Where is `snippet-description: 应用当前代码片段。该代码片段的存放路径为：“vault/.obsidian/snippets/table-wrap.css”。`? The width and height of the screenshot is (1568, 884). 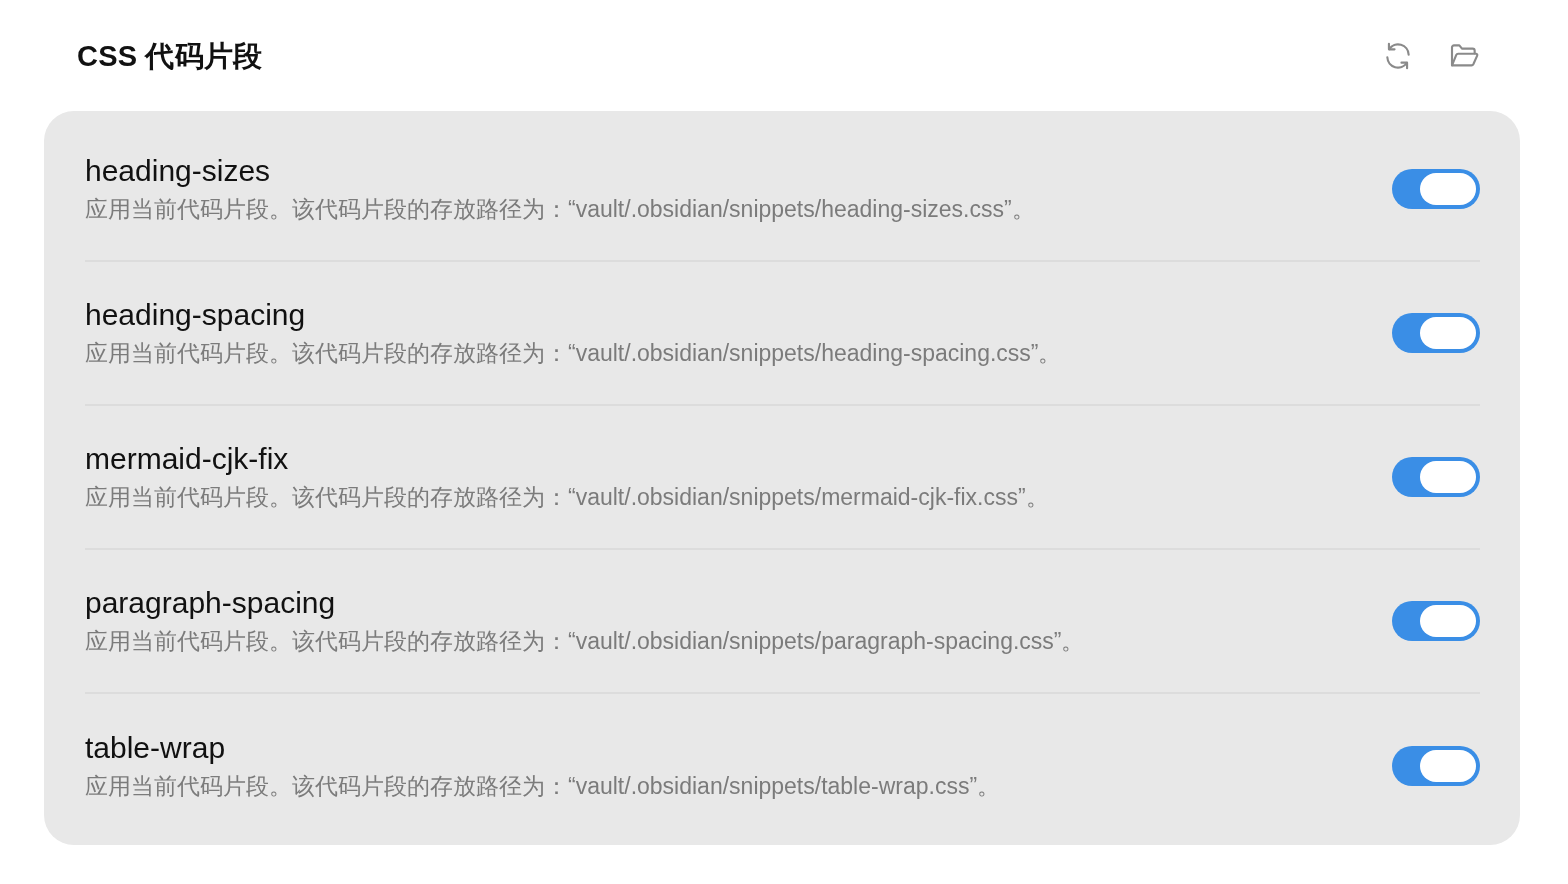 snippet-description: 应用当前代码片段。该代码片段的存放路径为：“vault/.obsidian/snippets/table-wrap.css”。 is located at coordinates (543, 786).